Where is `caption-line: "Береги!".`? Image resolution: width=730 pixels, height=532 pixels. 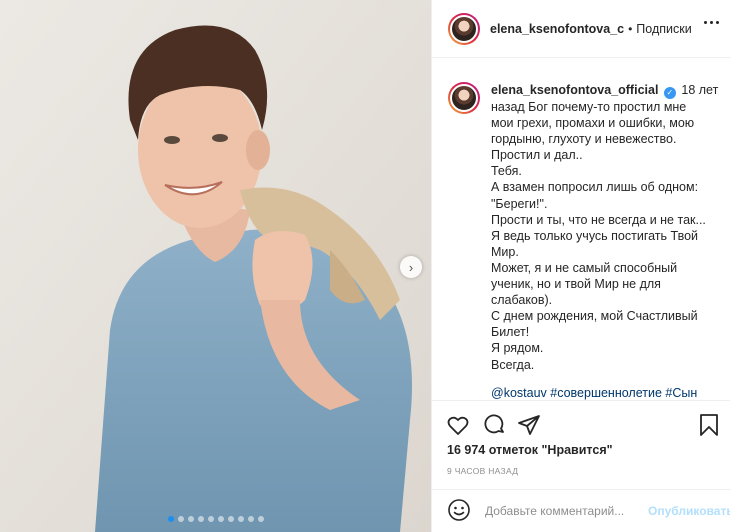 caption-line: "Береги!". is located at coordinates (519, 203).